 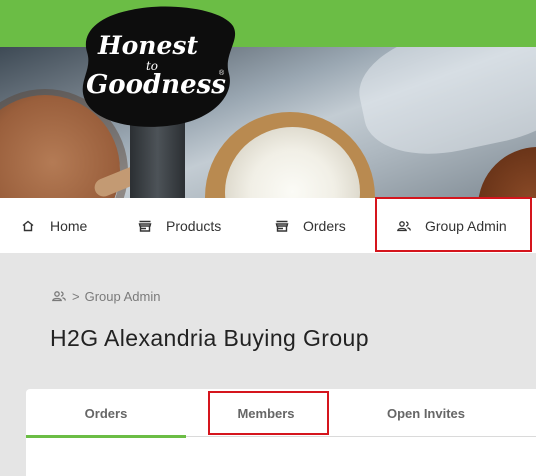 I want to click on tab-orders: Orders, so click(x=106, y=413).